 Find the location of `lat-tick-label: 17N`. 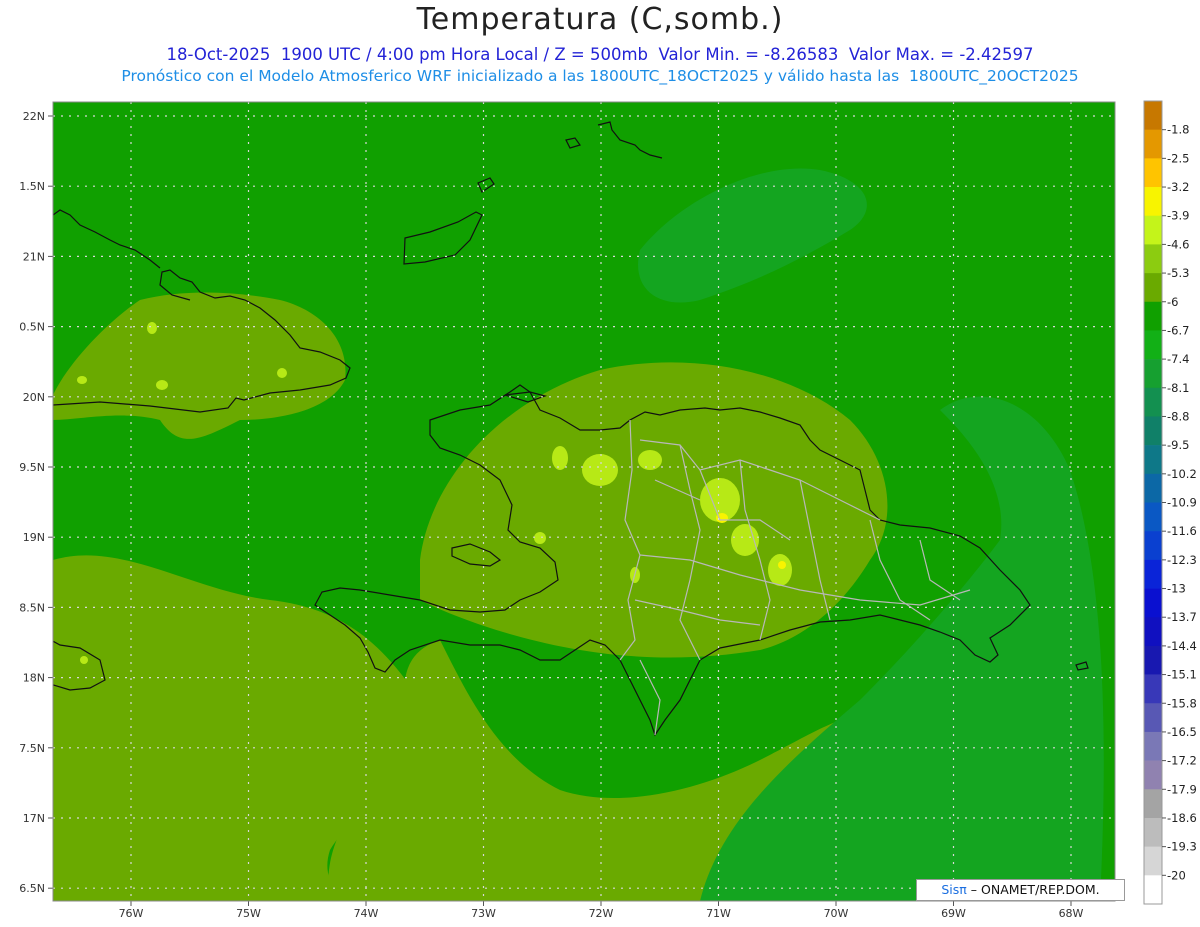

lat-tick-label: 17N is located at coordinates (34, 818).